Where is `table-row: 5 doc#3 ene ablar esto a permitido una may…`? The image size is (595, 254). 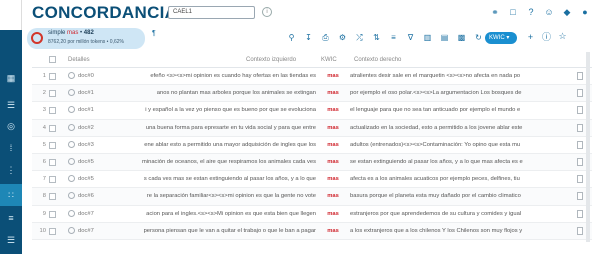
table-row: 5 doc#3 ene ablar esto a permitido una may… is located at coordinates (312, 145).